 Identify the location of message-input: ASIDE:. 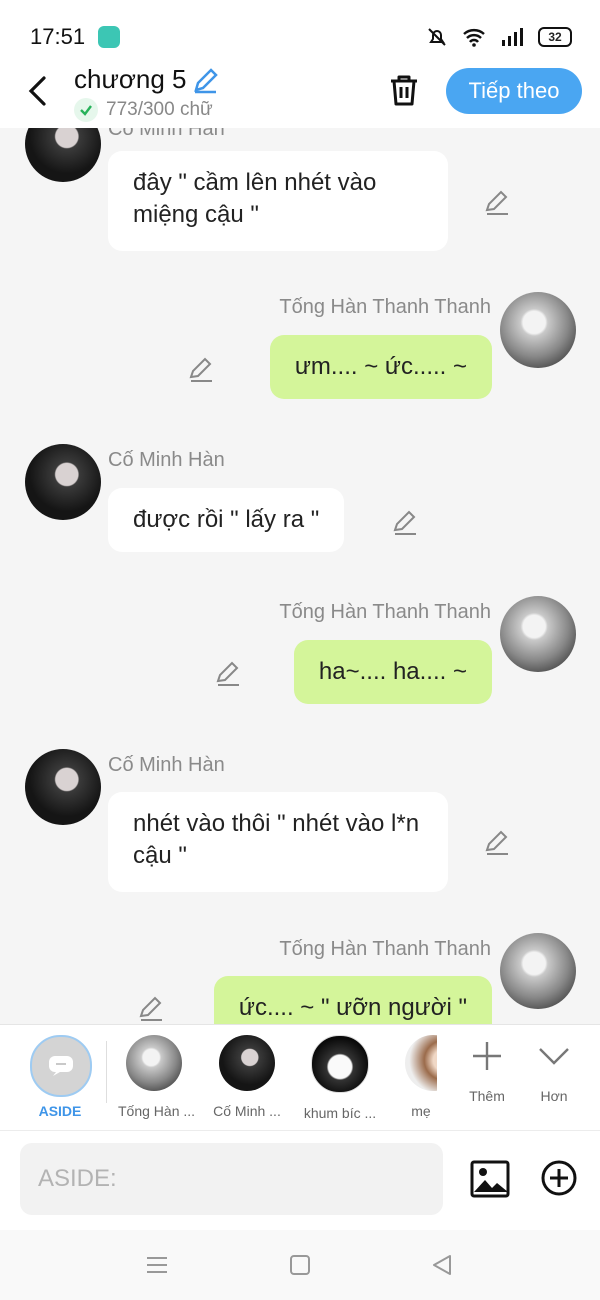
(231, 1179).